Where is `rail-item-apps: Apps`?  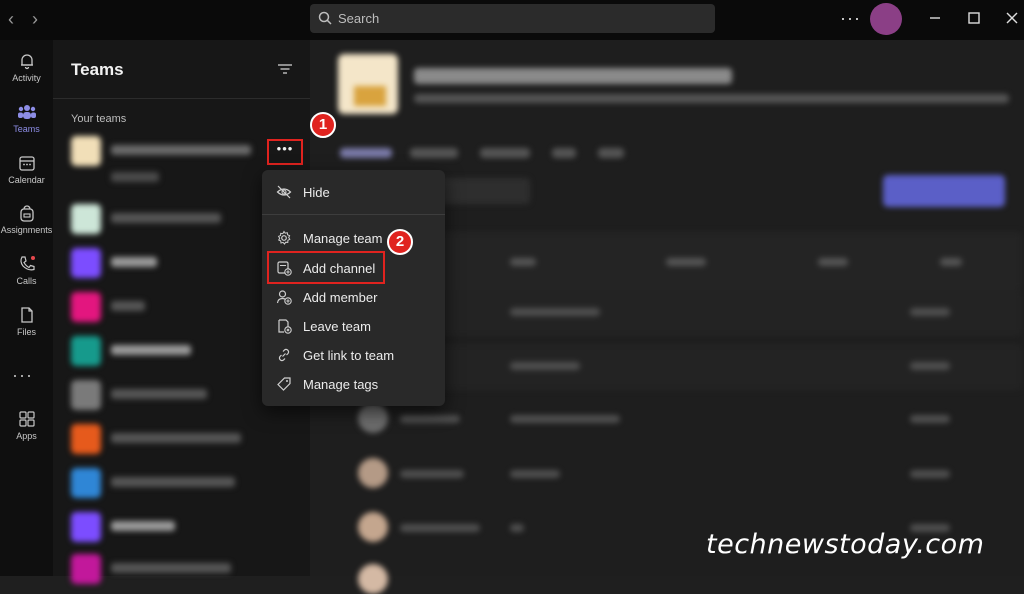
rail-item-apps: Apps is located at coordinates (26, 425).